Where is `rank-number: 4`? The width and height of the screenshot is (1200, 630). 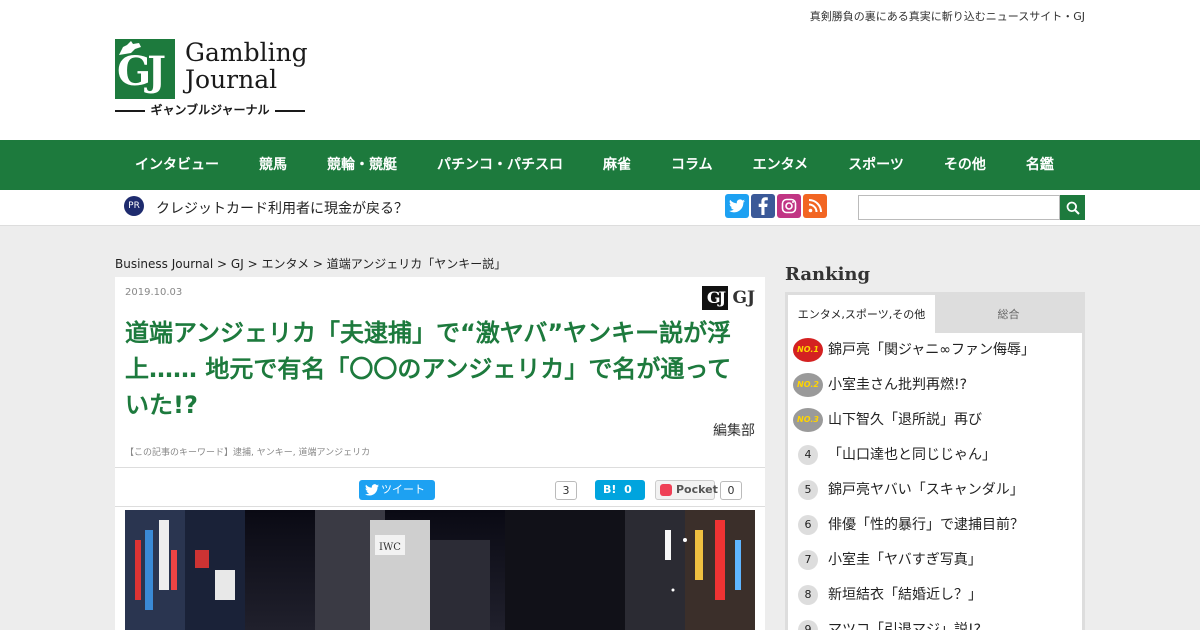 rank-number: 4 is located at coordinates (808, 455).